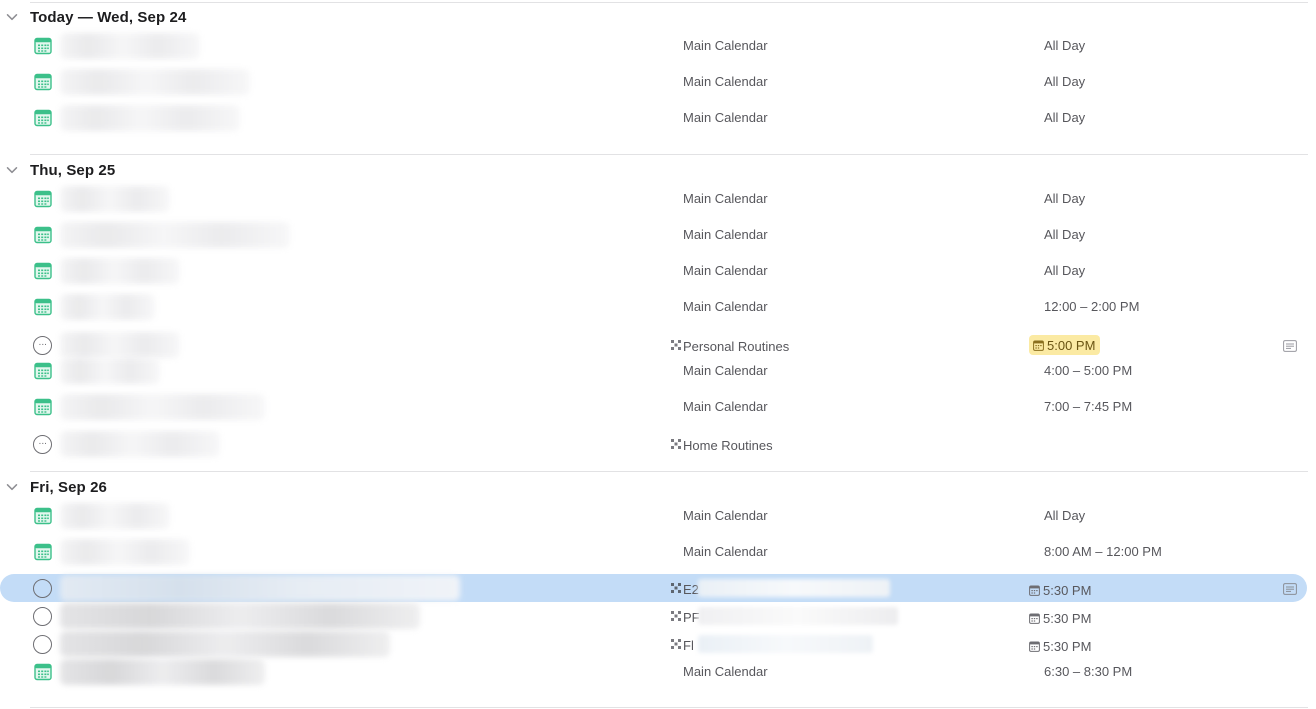 This screenshot has width=1316, height=709. I want to click on section-title: Today — Wed, Sep 24, so click(108, 17).